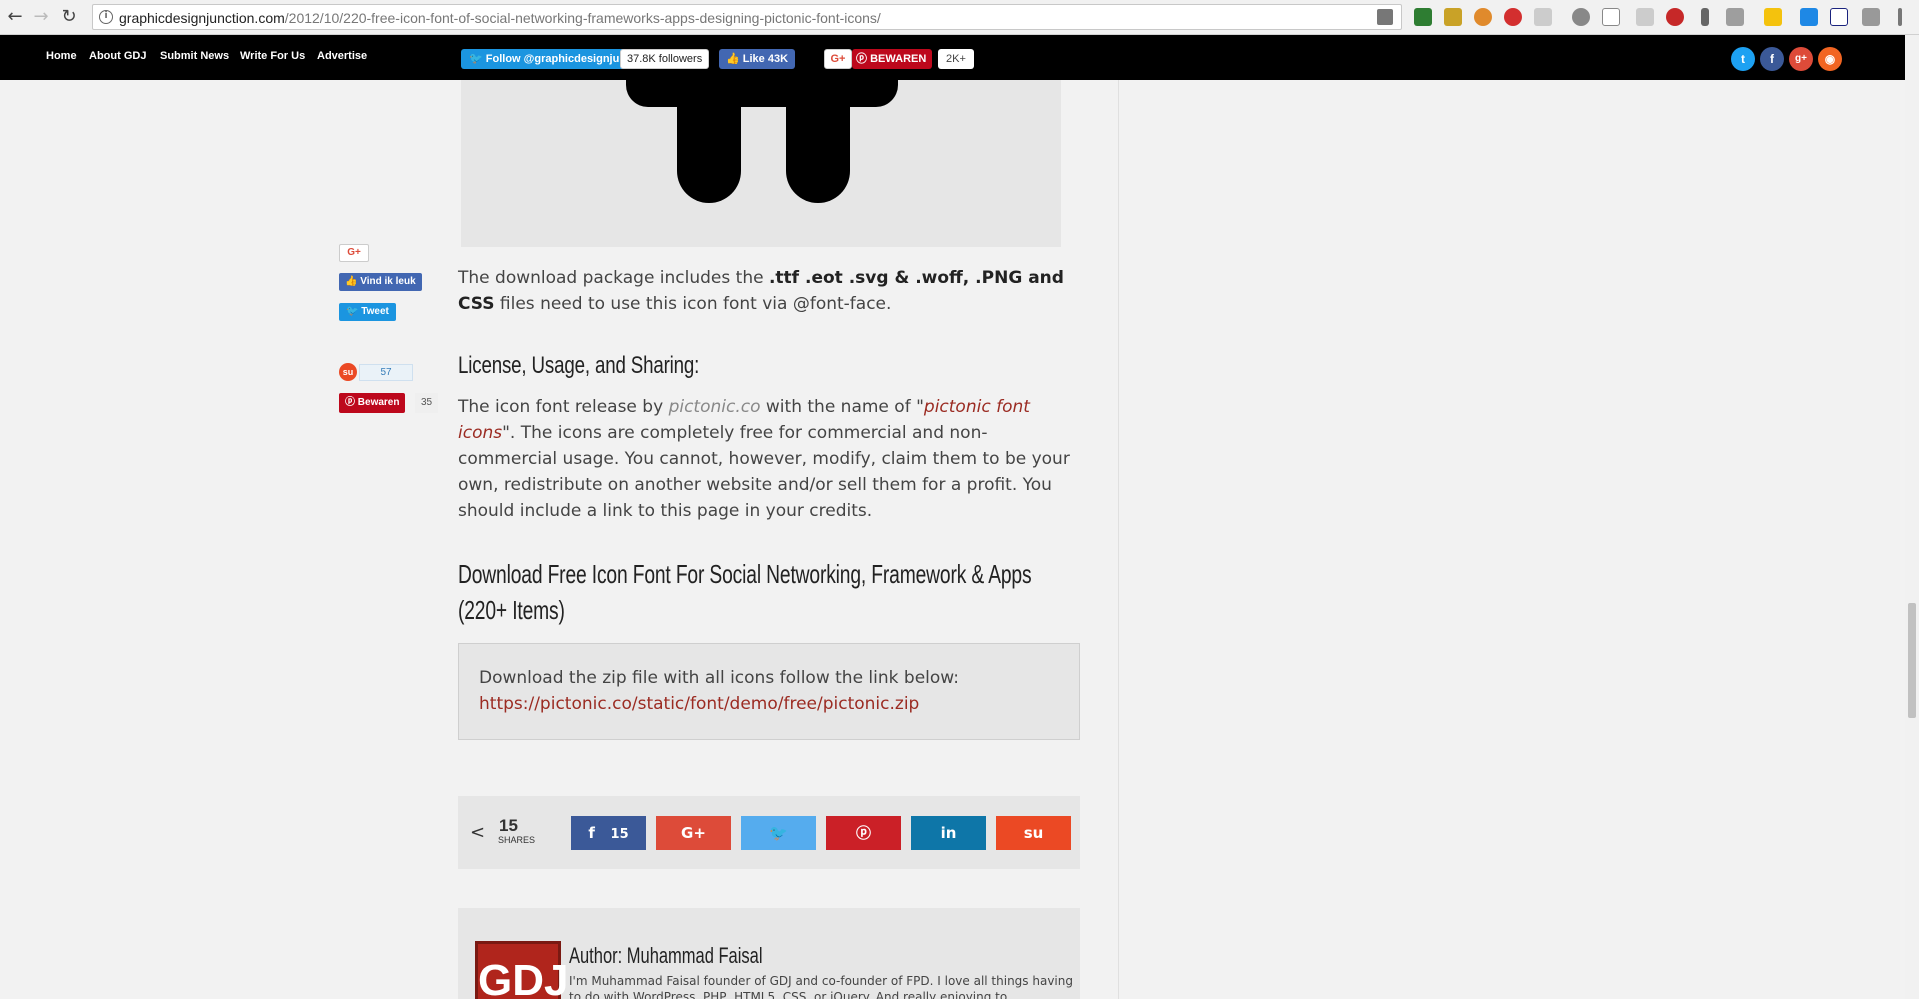 The image size is (1919, 999). What do you see at coordinates (106, 17) in the screenshot?
I see `info-icon: i` at bounding box center [106, 17].